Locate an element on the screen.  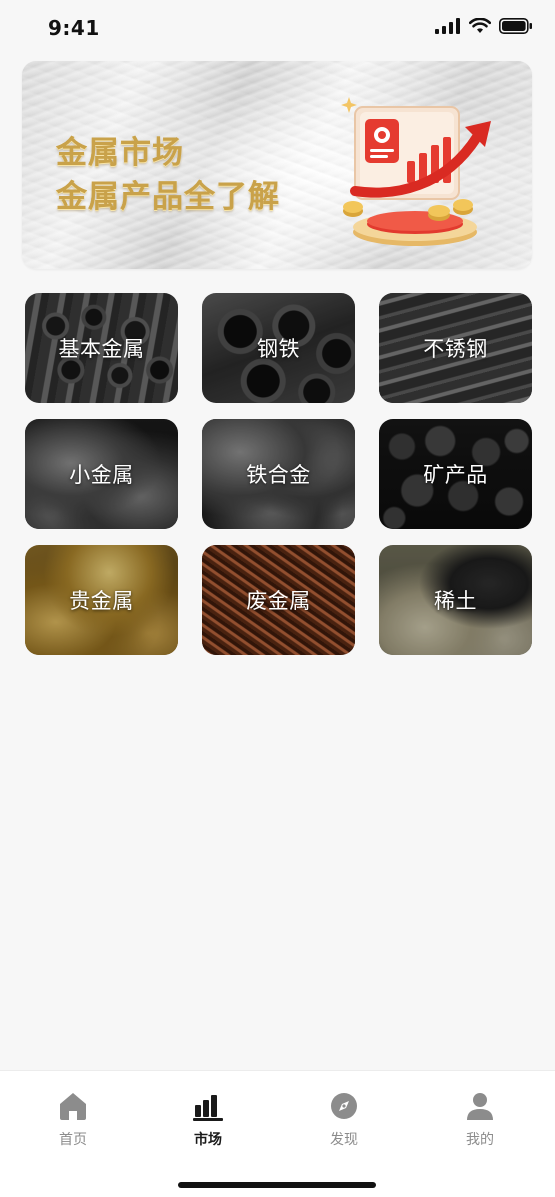
category-tile-stainless-steel: 不锈钢 is located at coordinates (455, 348).